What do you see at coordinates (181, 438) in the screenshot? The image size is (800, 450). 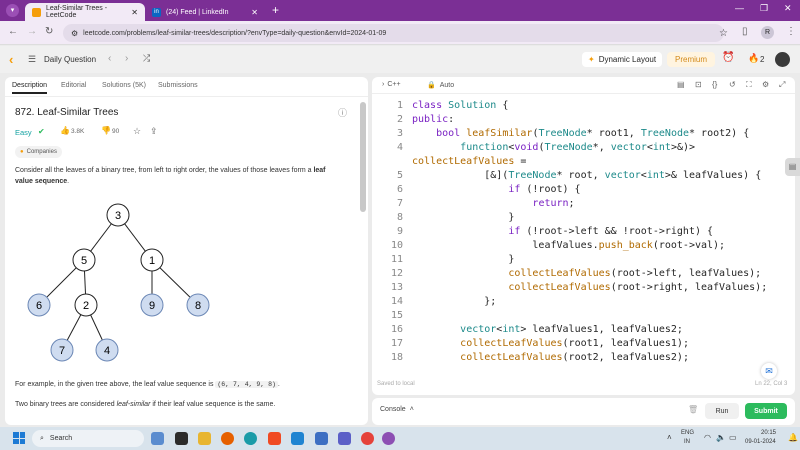 I see `task-view-icon` at bounding box center [181, 438].